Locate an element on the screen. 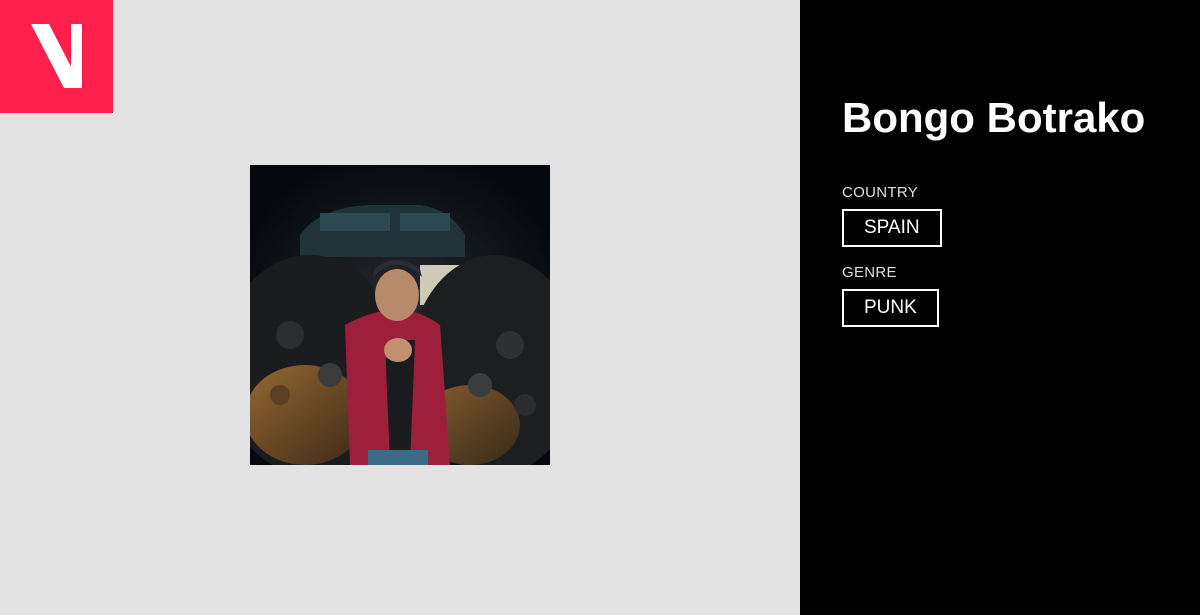  home-logo-link is located at coordinates (56, 56).